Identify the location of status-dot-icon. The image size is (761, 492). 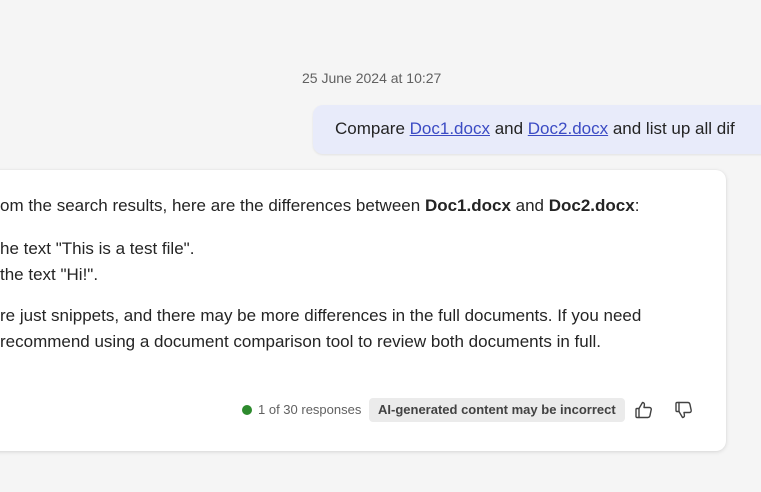
(247, 409).